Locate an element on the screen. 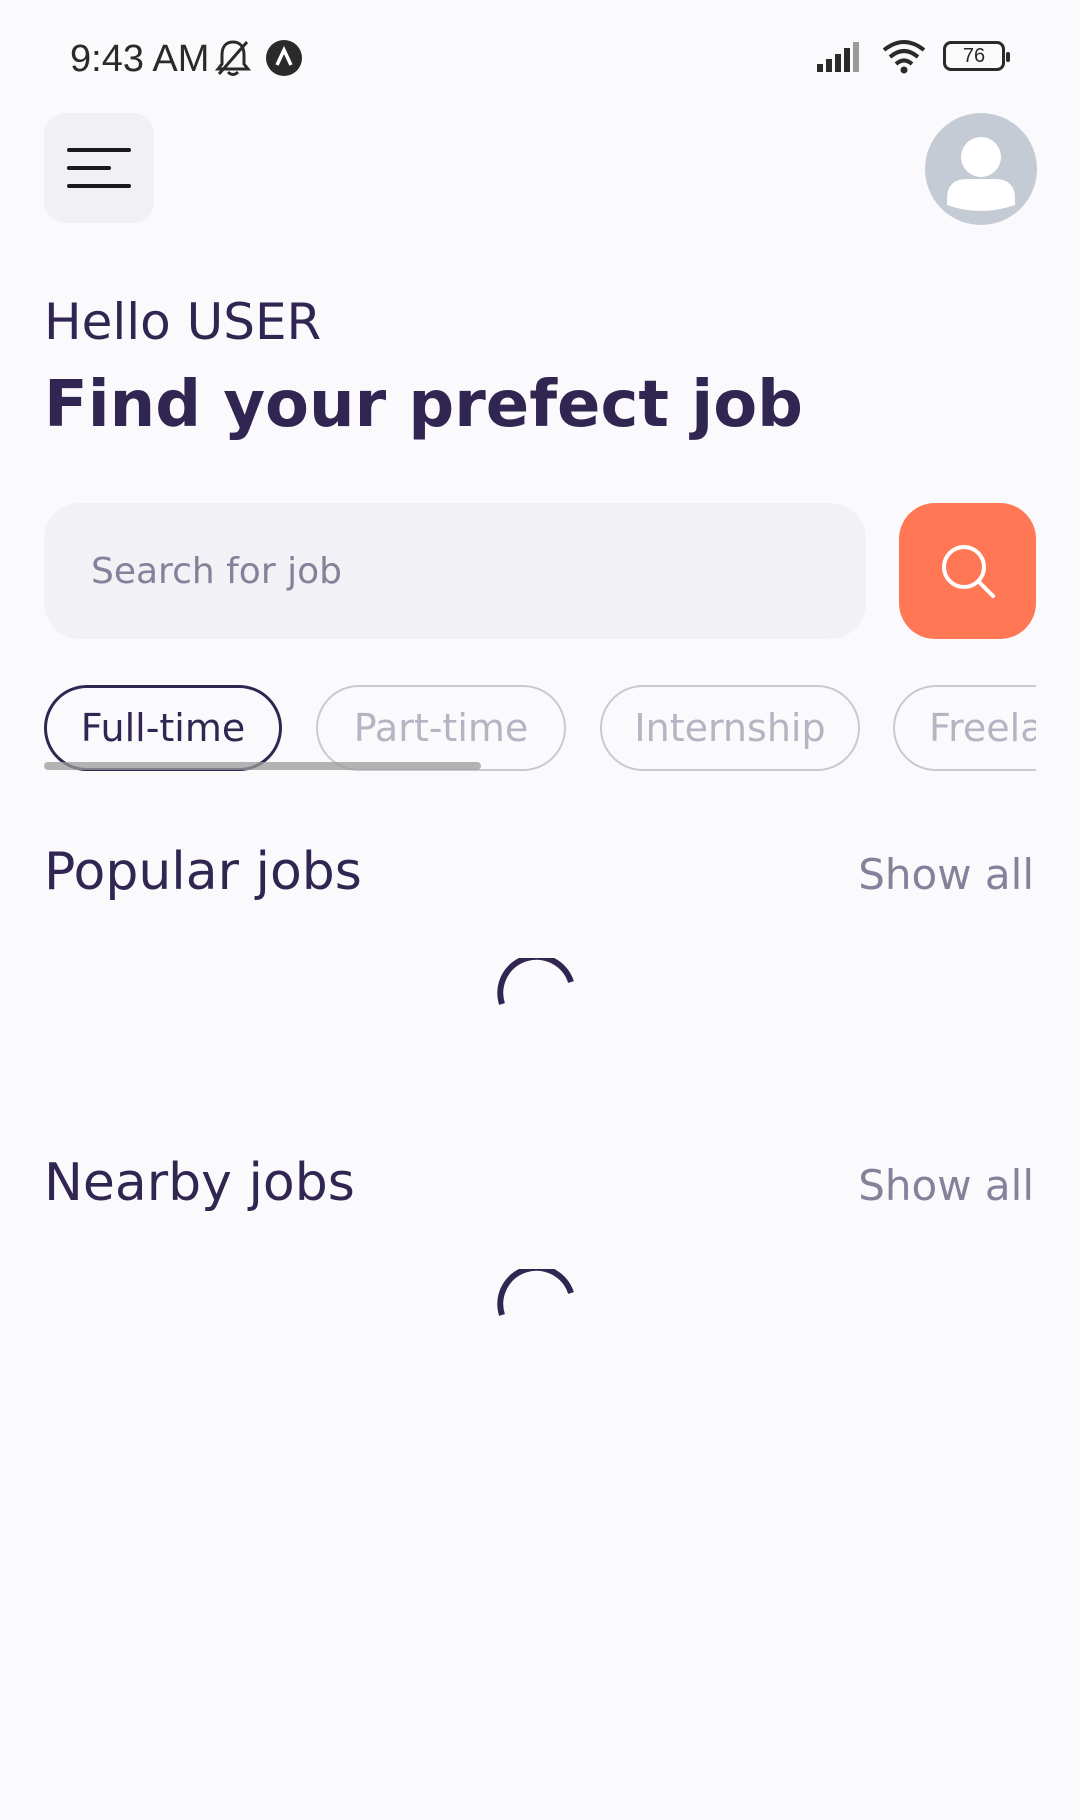 This screenshot has width=1080, height=1820. battery-level: 76 is located at coordinates (974, 55).